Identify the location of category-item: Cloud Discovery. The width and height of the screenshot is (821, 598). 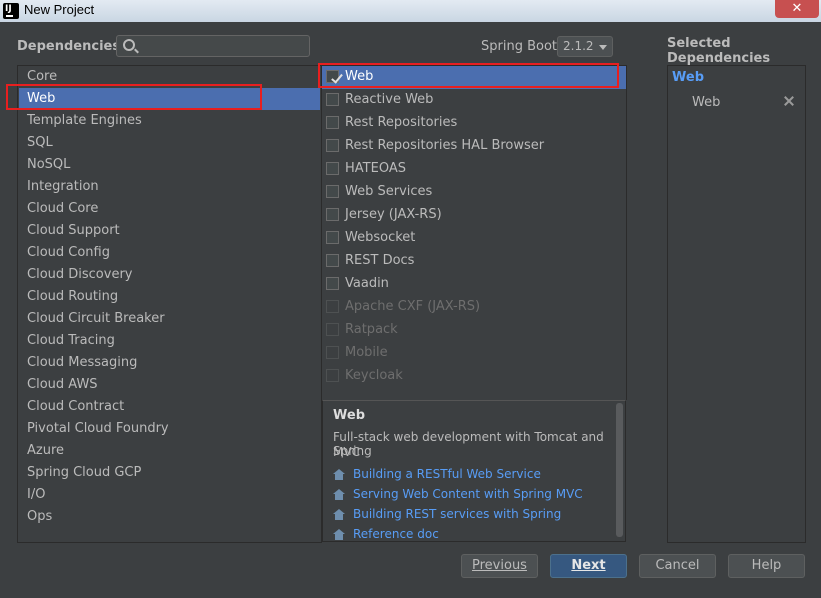
(169, 275).